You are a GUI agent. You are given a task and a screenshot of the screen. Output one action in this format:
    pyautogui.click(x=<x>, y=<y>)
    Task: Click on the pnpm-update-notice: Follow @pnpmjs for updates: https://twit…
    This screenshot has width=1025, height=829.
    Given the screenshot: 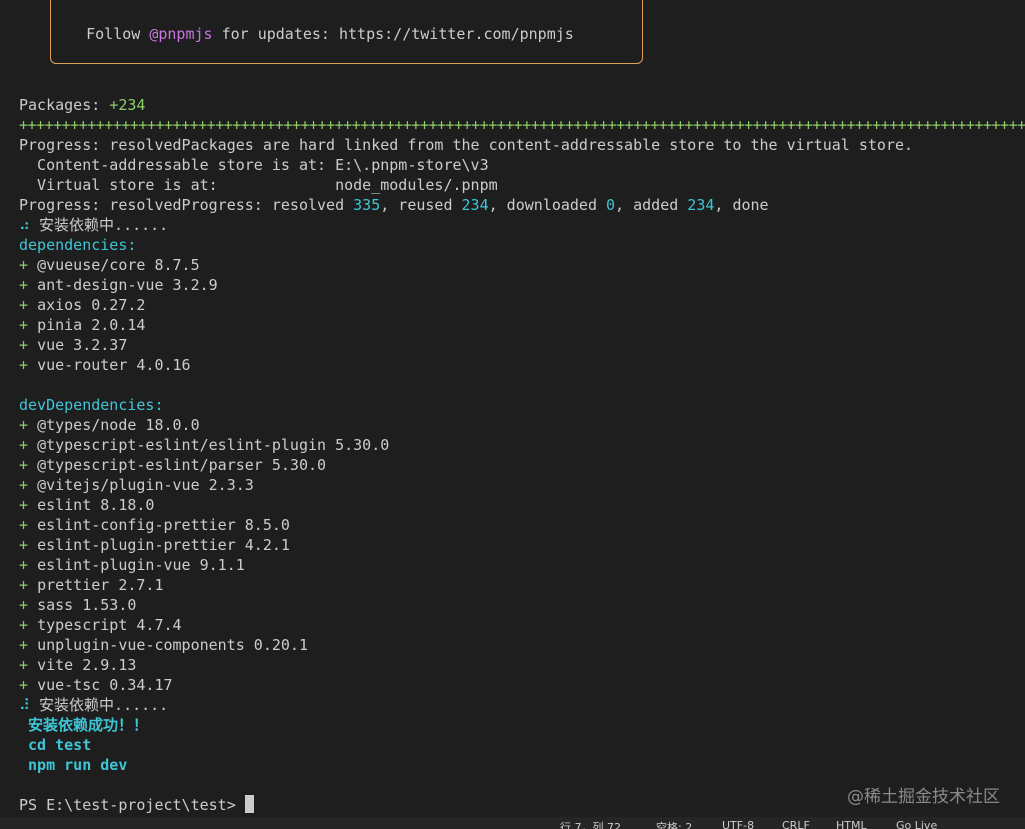 What is the action you would take?
    pyautogui.click(x=312, y=34)
    